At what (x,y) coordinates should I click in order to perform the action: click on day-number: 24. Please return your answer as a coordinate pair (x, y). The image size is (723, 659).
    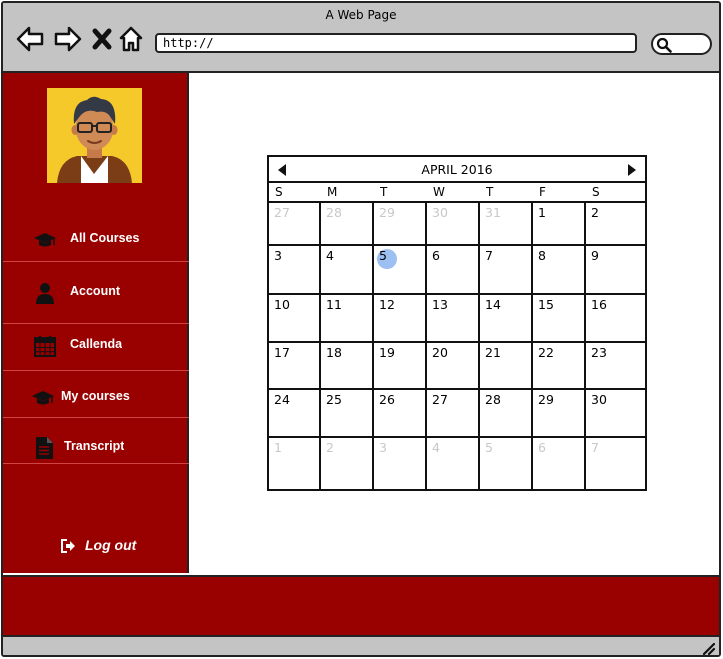
    Looking at the image, I should click on (282, 399).